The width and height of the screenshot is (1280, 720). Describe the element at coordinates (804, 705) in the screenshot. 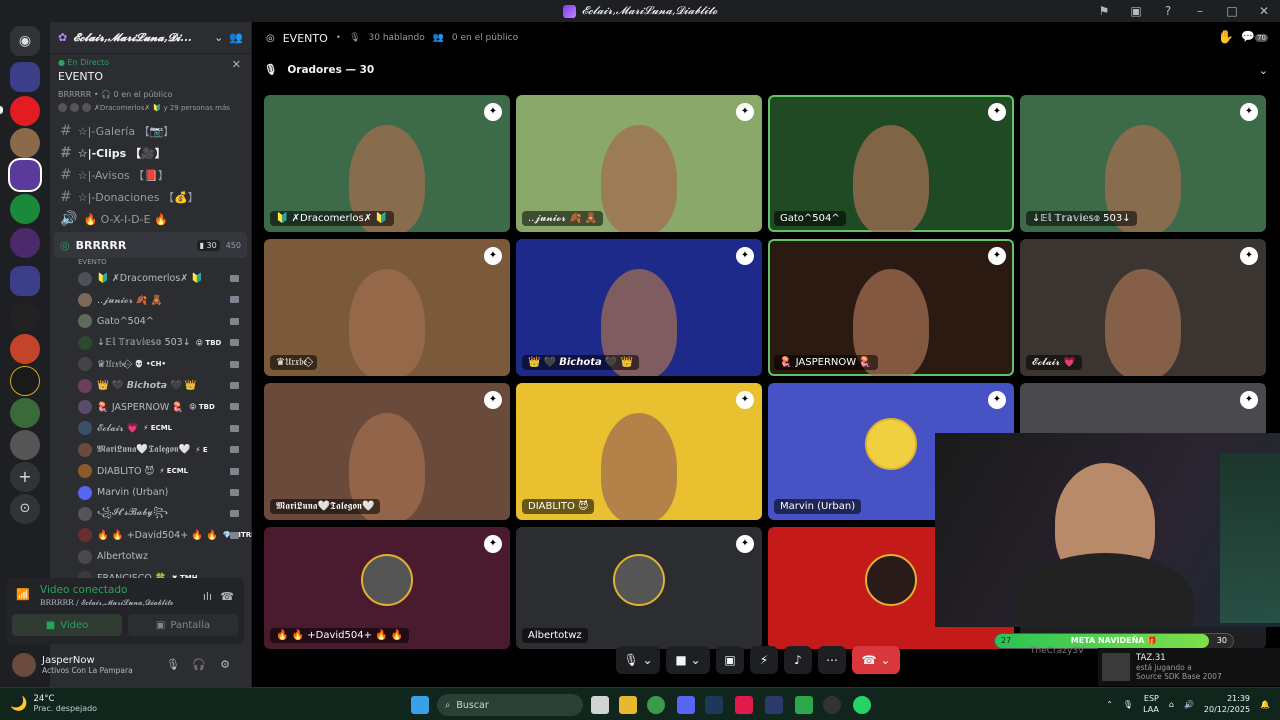

I see `xbox-icon` at that location.